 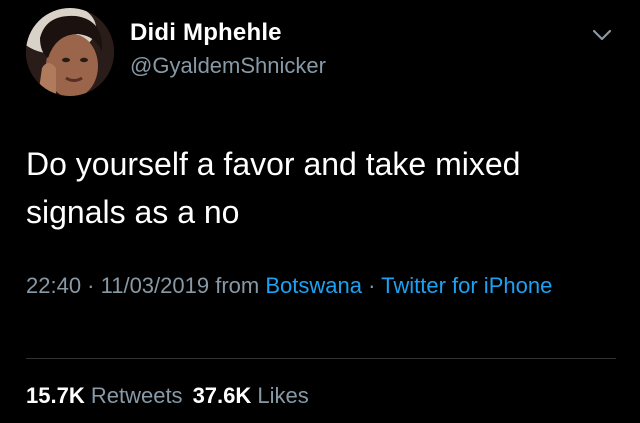 I want to click on user-name: Didi Mphehle, so click(x=206, y=33).